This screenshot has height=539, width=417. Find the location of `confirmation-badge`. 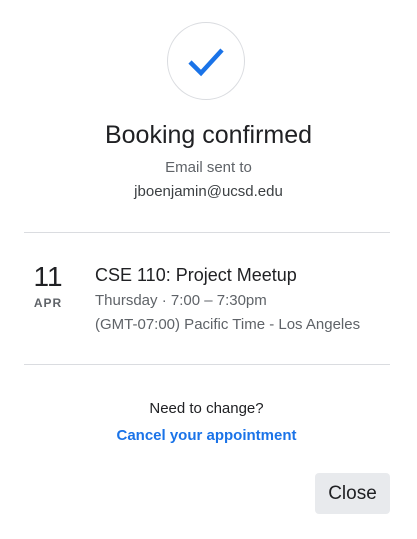

confirmation-badge is located at coordinates (206, 61).